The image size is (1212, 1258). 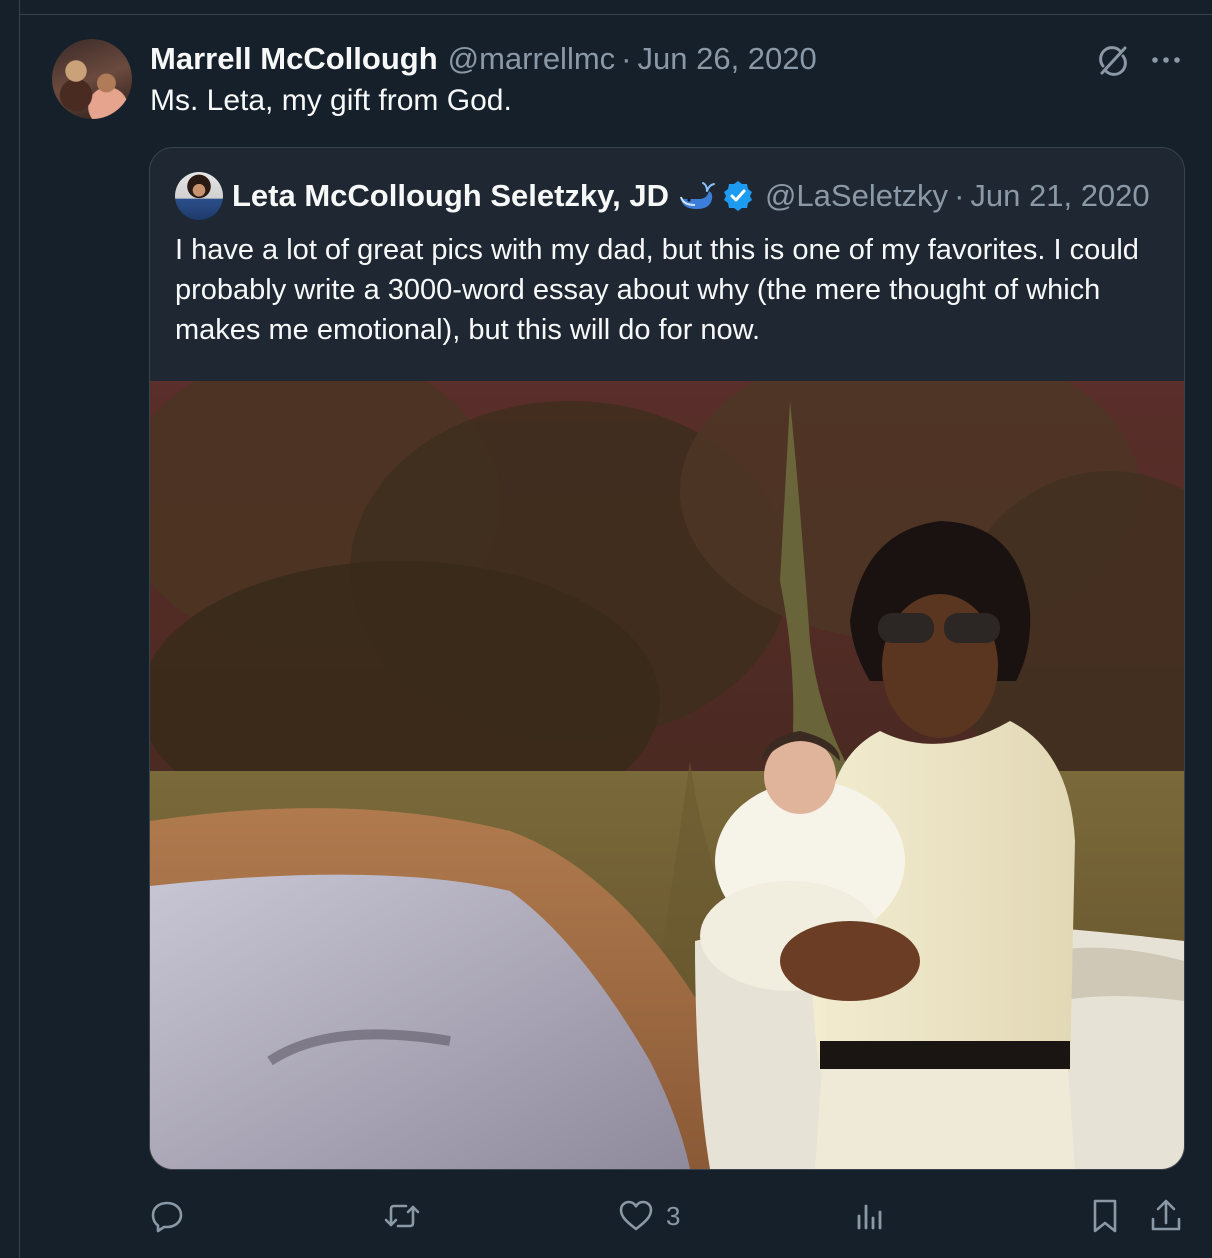 What do you see at coordinates (1113, 61) in the screenshot?
I see `grok-icon` at bounding box center [1113, 61].